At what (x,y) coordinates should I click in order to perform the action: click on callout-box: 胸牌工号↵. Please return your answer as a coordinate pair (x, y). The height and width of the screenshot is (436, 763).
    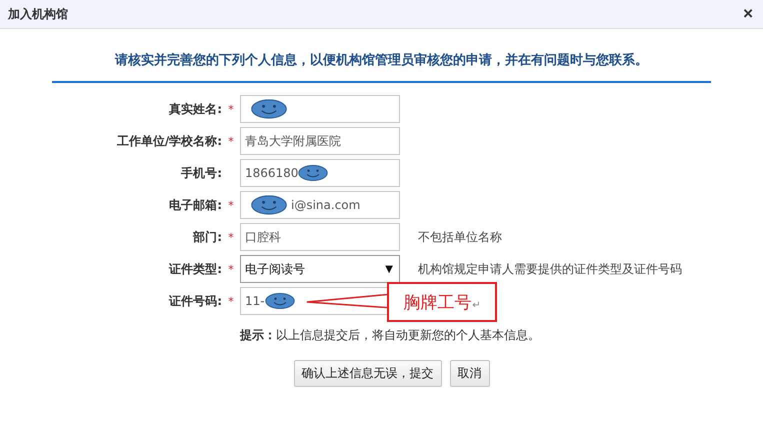
    Looking at the image, I should click on (442, 302).